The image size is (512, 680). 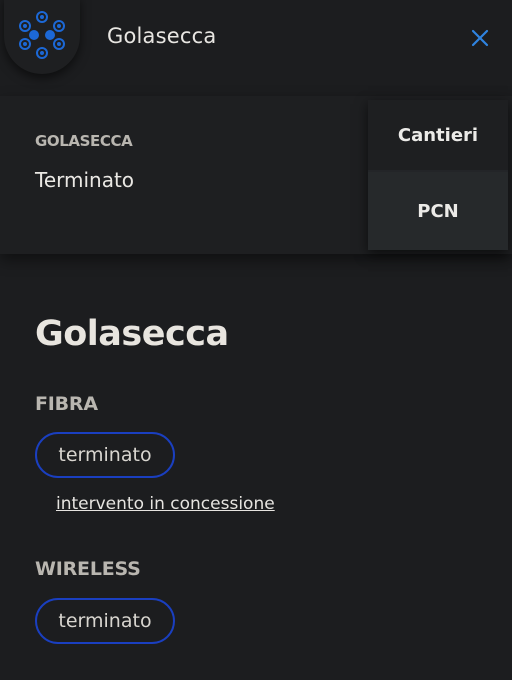 I want to click on app-header: Golasecca, so click(x=256, y=39).